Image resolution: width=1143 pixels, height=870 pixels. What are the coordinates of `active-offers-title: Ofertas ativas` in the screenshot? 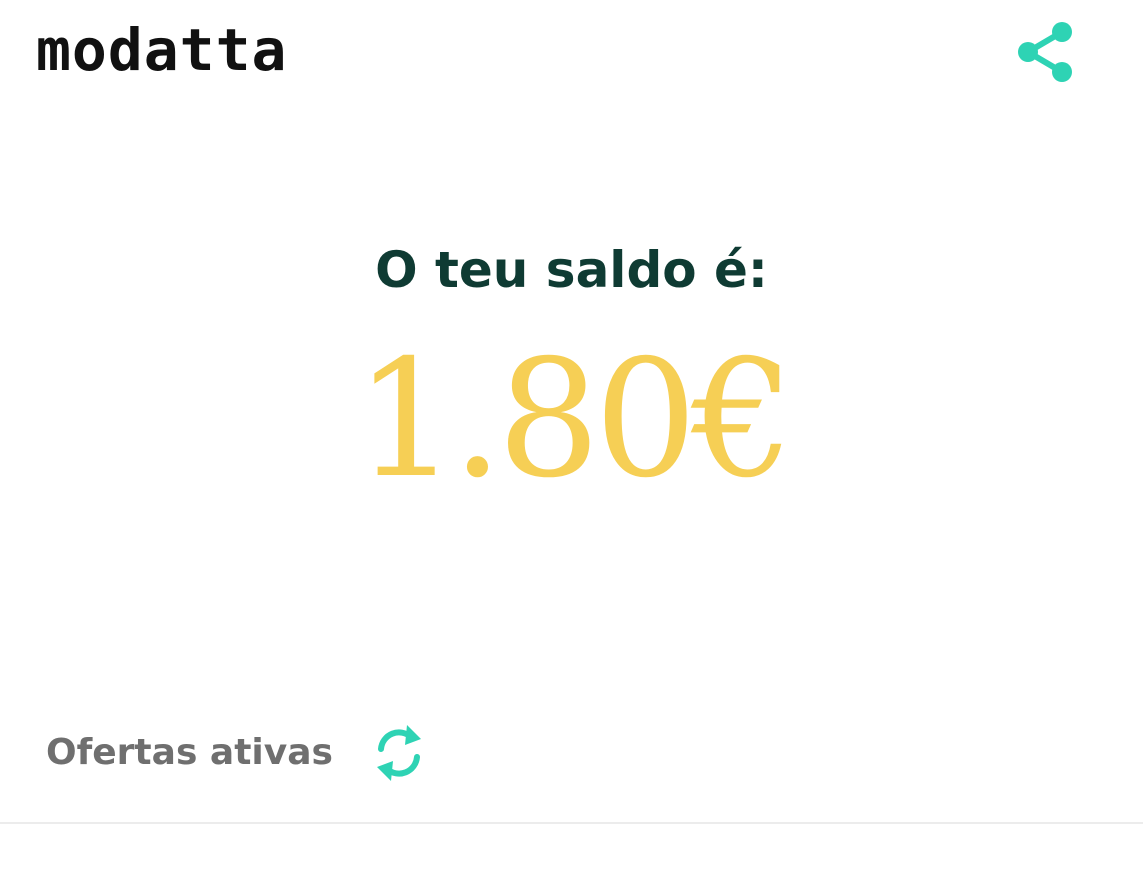 It's located at (189, 752).